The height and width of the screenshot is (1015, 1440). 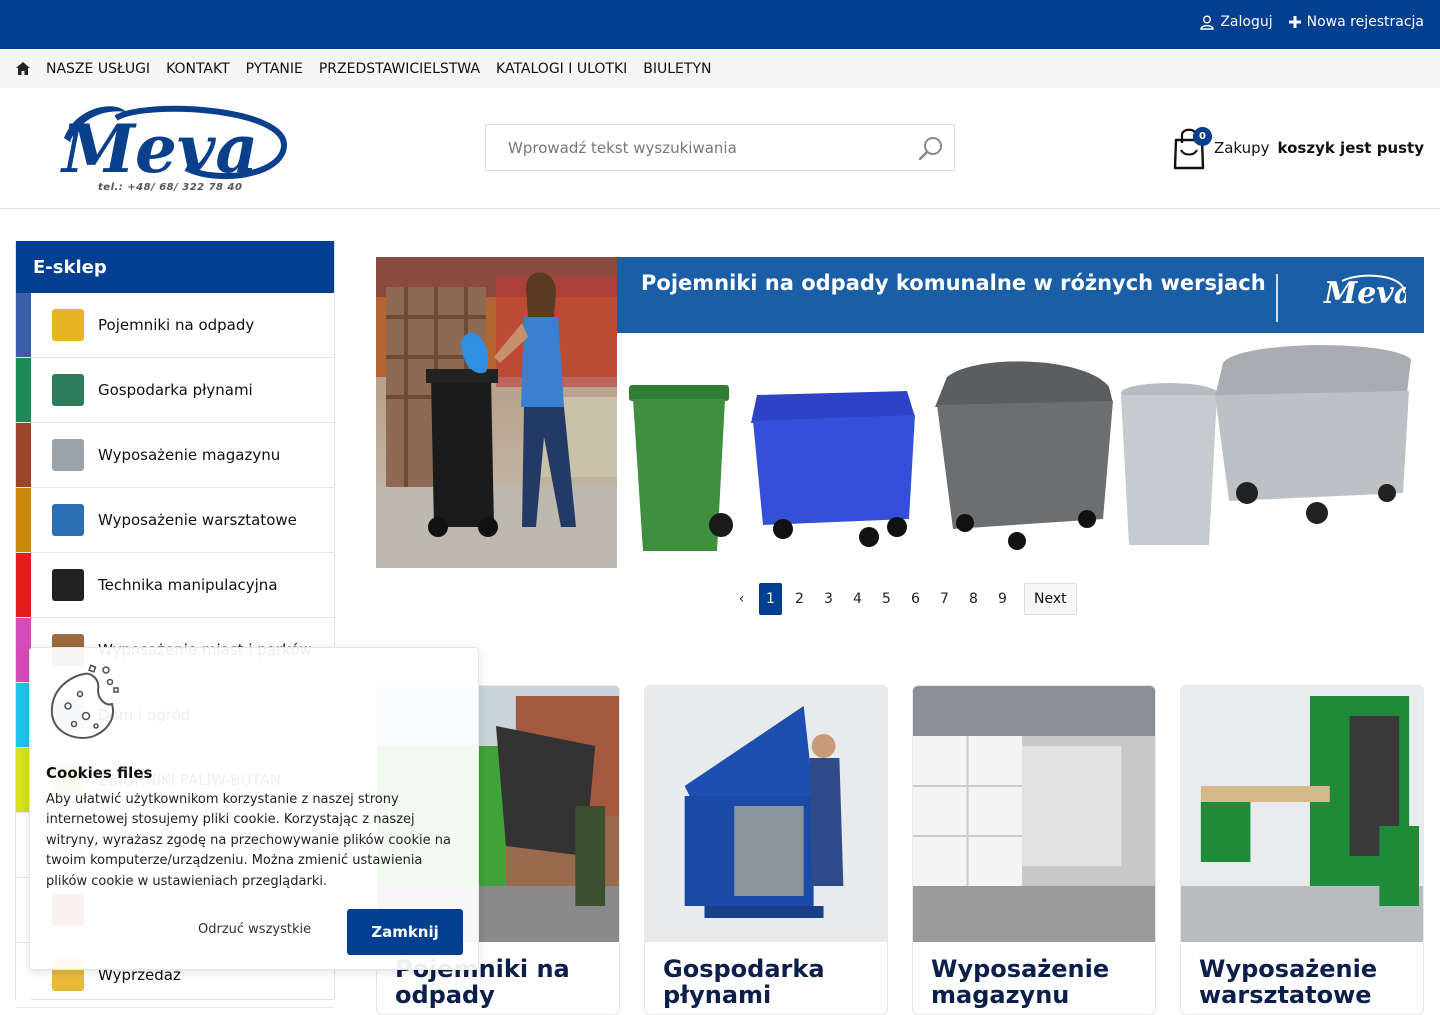 What do you see at coordinates (741, 599) in the screenshot?
I see `pager-prev-button: ‹` at bounding box center [741, 599].